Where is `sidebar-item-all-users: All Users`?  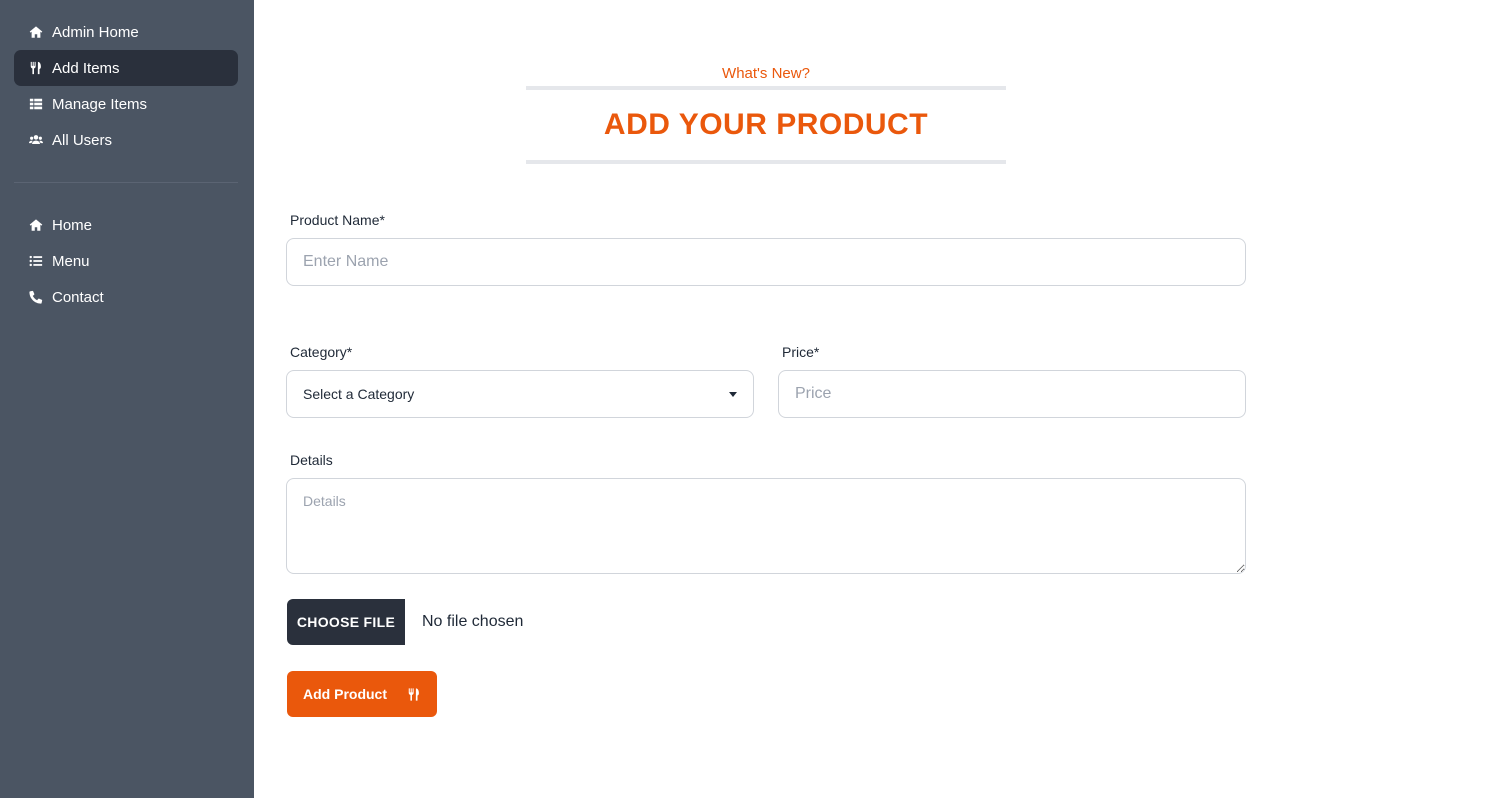
sidebar-item-all-users: All Users is located at coordinates (126, 140).